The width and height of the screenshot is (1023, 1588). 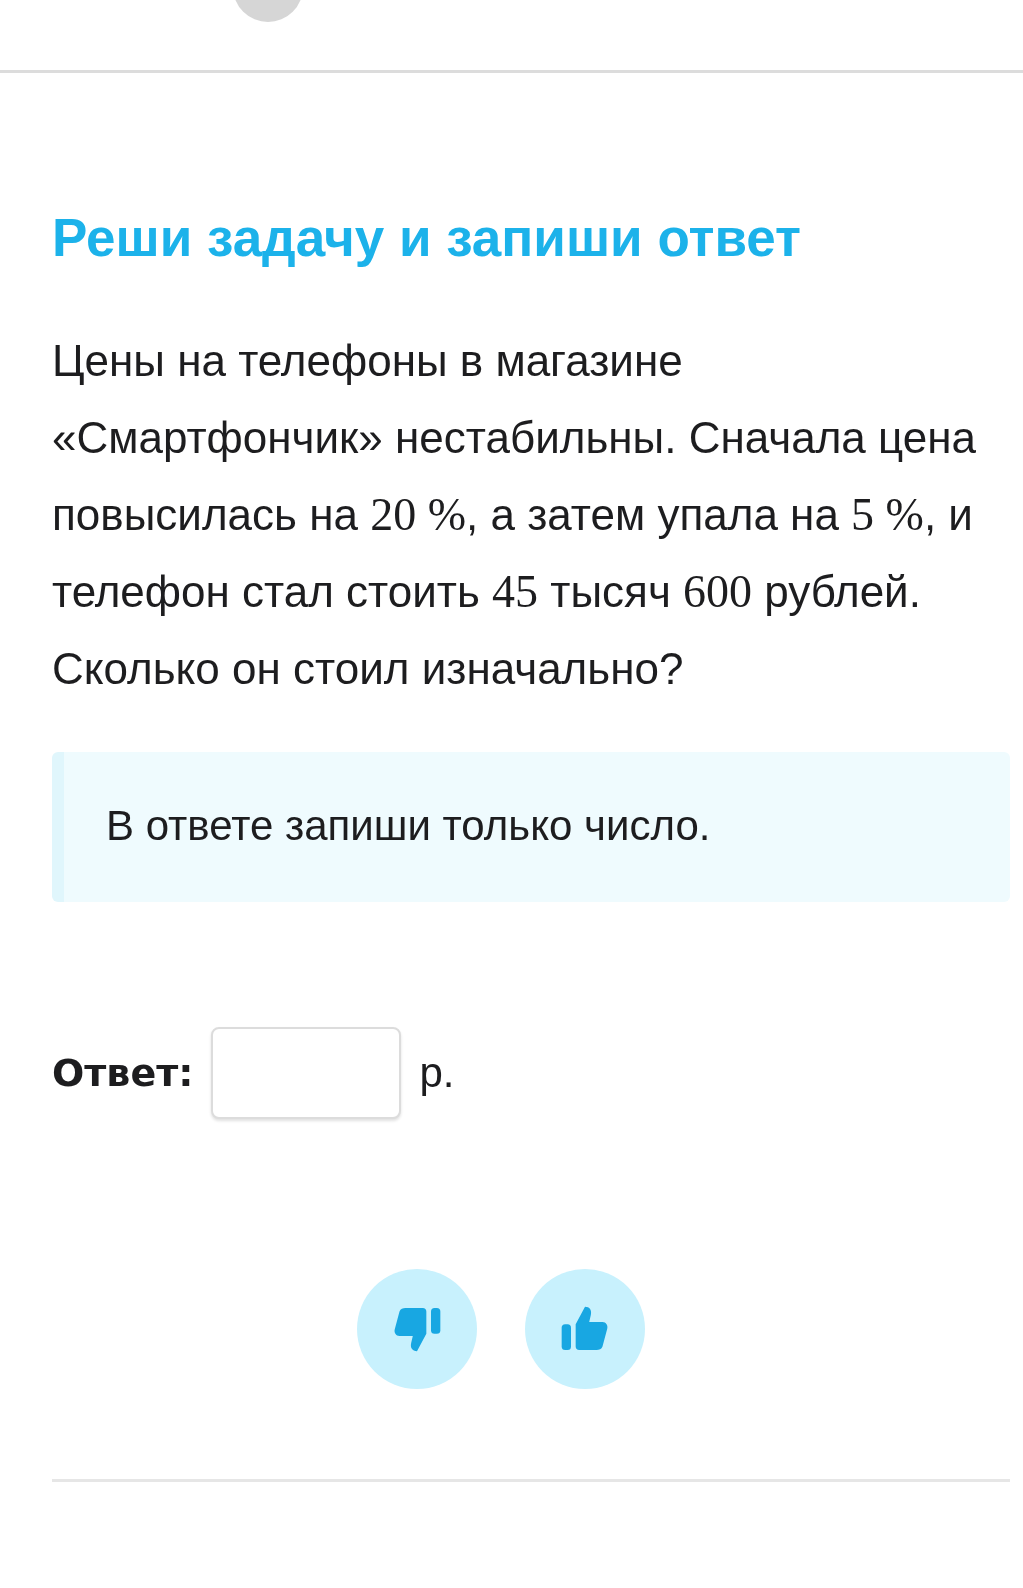 I want to click on unit-label: р., so click(x=437, y=1073).